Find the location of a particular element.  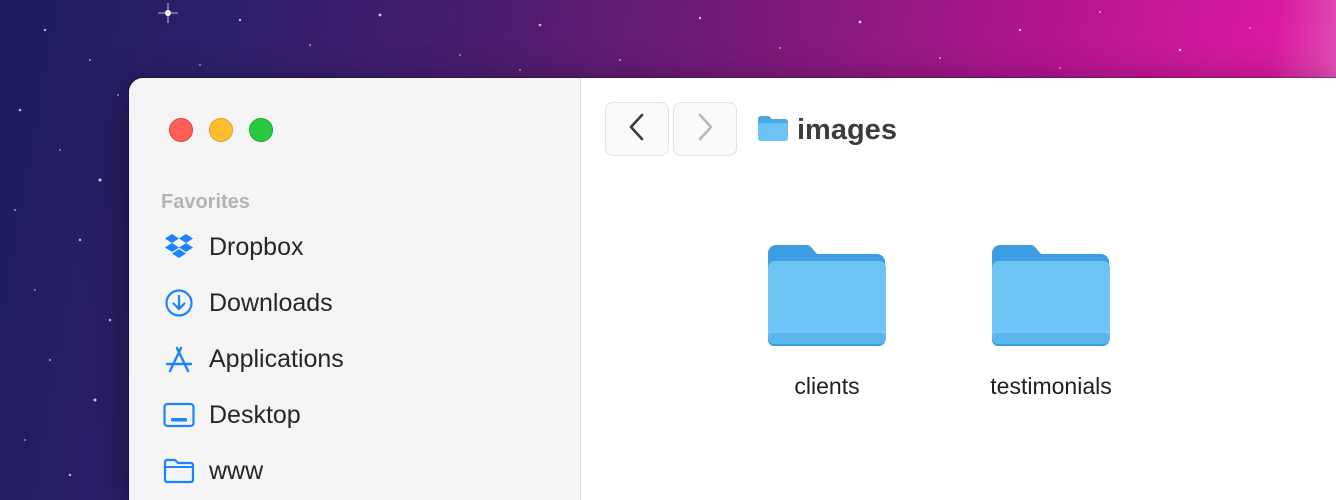

minimize-button is located at coordinates (221, 130).